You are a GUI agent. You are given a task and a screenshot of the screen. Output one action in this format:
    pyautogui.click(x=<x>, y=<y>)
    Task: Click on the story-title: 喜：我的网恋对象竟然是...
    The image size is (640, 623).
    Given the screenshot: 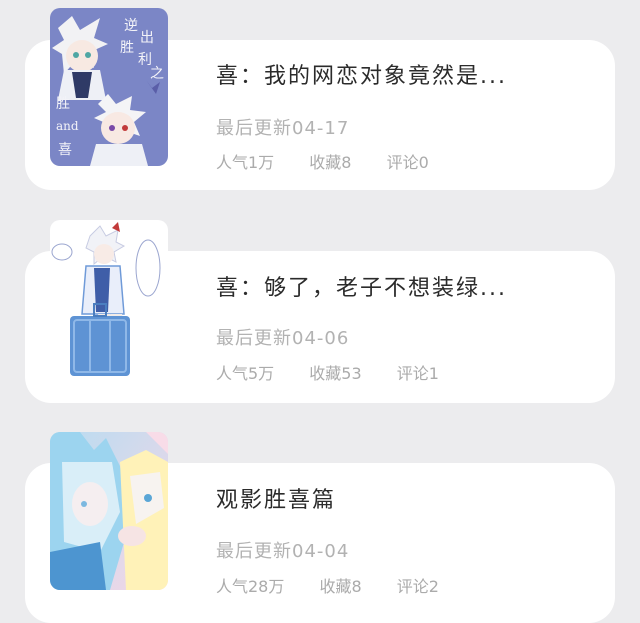 What is the action you would take?
    pyautogui.click(x=361, y=74)
    